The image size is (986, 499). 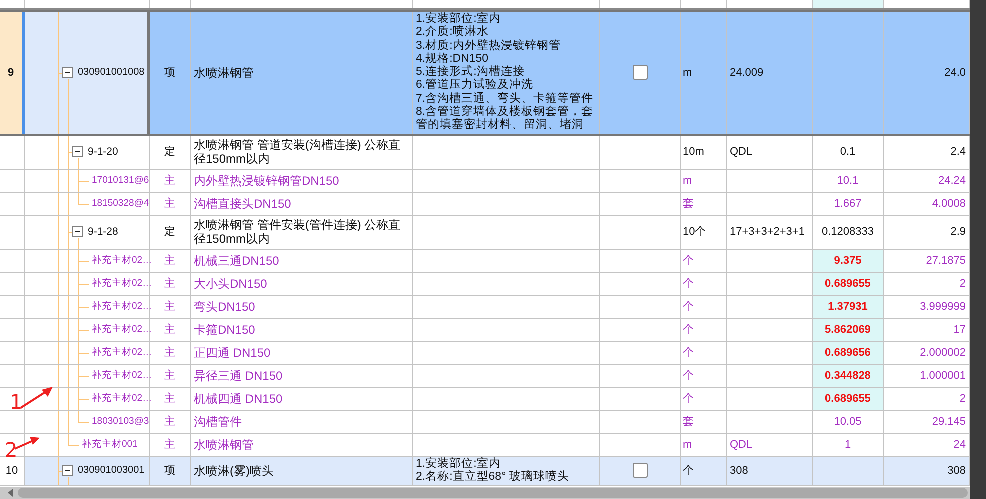 I want to click on content-value: 10.1, so click(x=848, y=181).